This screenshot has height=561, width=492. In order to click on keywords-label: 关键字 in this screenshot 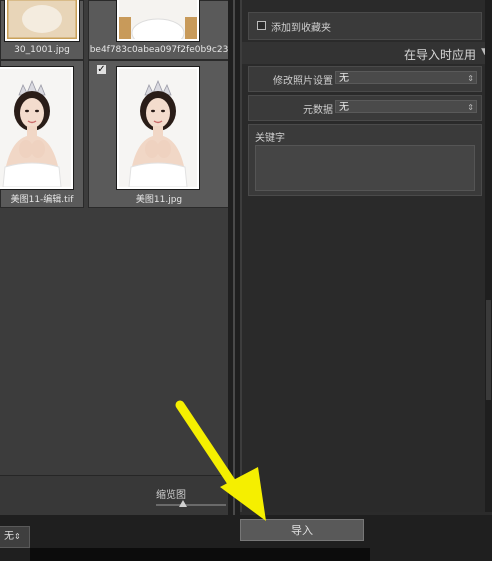, I will do `click(270, 138)`.